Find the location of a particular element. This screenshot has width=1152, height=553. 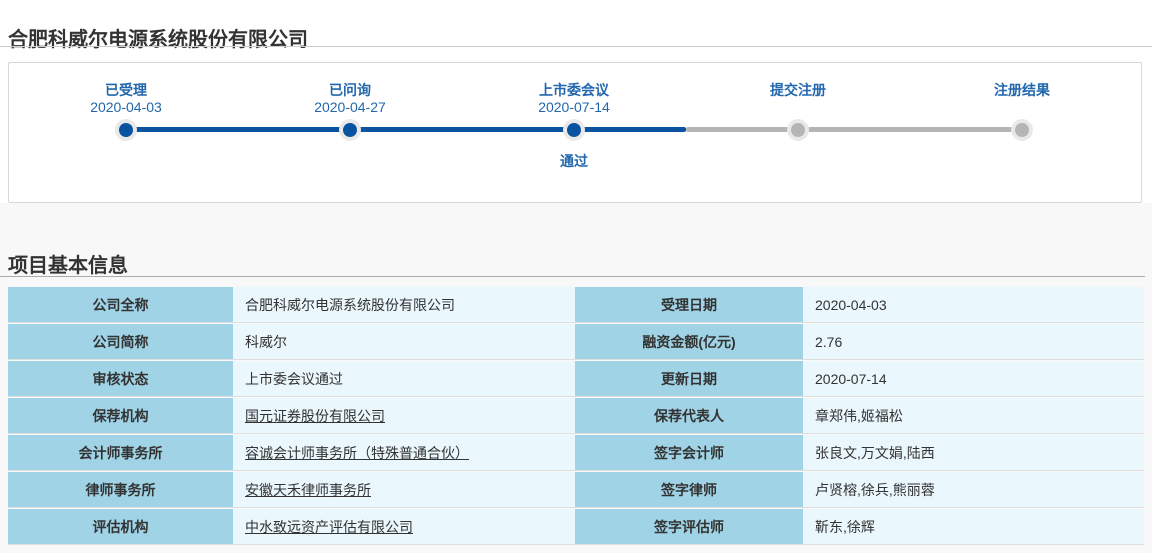

table-value-cell: 2.76 is located at coordinates (973, 341).